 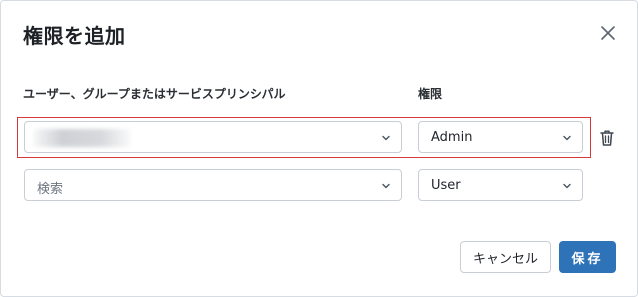 I want to click on permission-column-label: 権限, so click(x=430, y=94).